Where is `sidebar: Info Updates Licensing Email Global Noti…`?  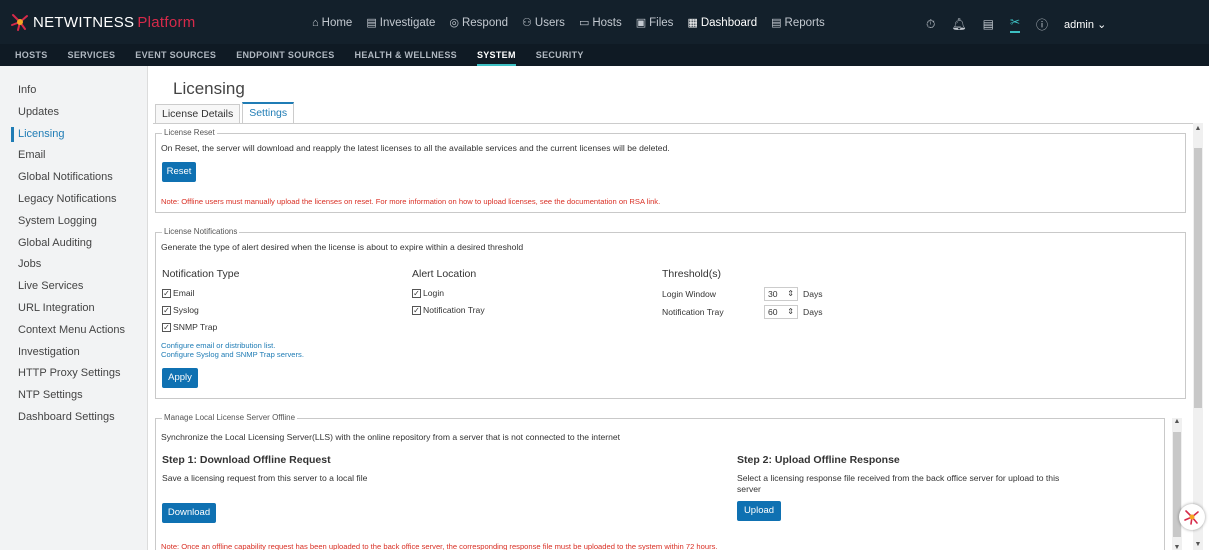 sidebar: Info Updates Licensing Email Global Noti… is located at coordinates (74, 308).